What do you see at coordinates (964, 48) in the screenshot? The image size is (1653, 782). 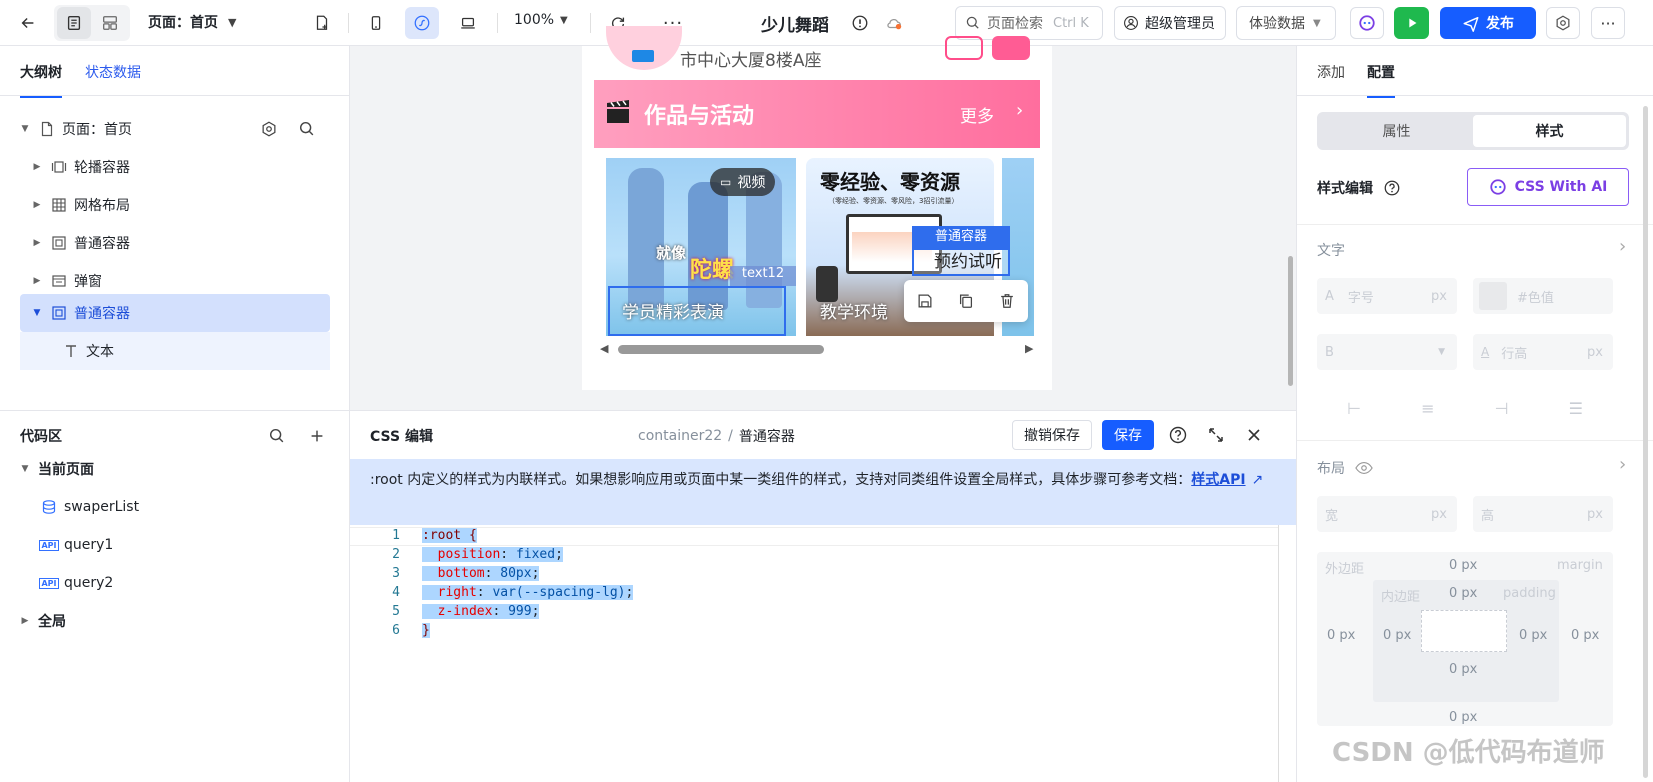 I see `phone-button` at bounding box center [964, 48].